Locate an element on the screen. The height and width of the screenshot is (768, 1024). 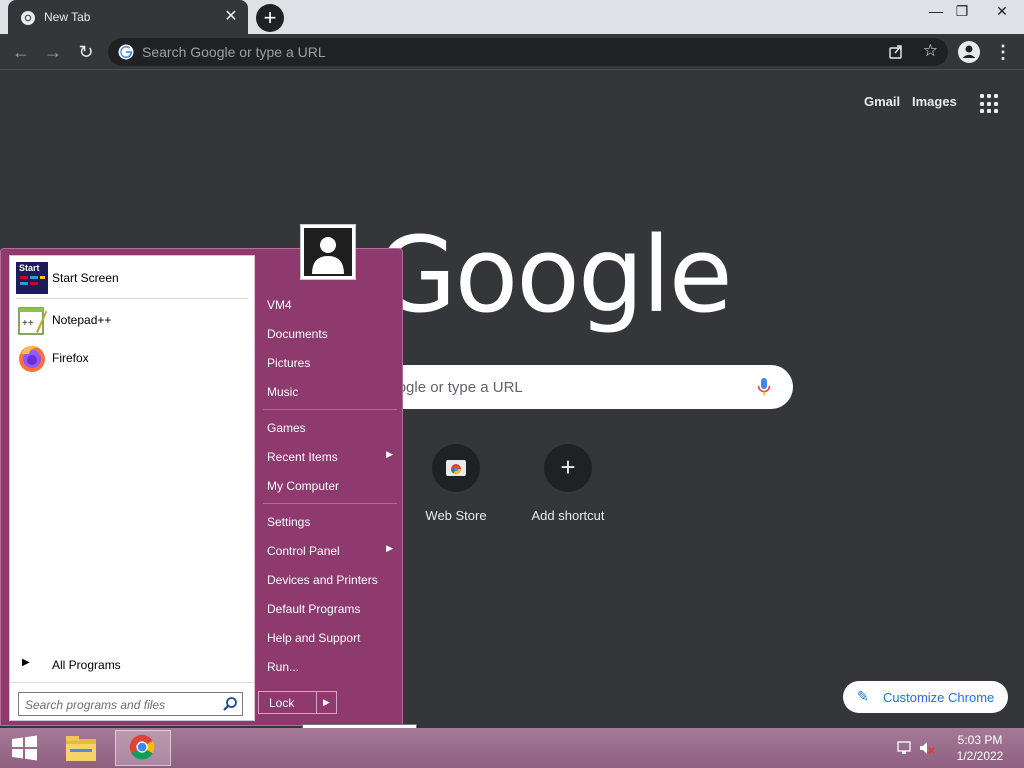
lock-button: Lock is located at coordinates (287, 702).